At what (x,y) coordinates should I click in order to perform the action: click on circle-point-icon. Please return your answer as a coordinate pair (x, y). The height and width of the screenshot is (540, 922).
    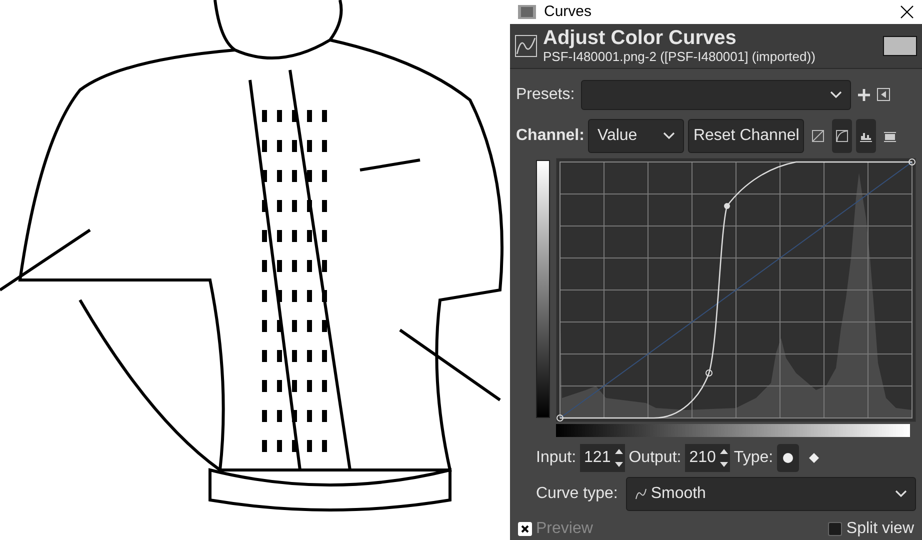
    Looking at the image, I should click on (788, 458).